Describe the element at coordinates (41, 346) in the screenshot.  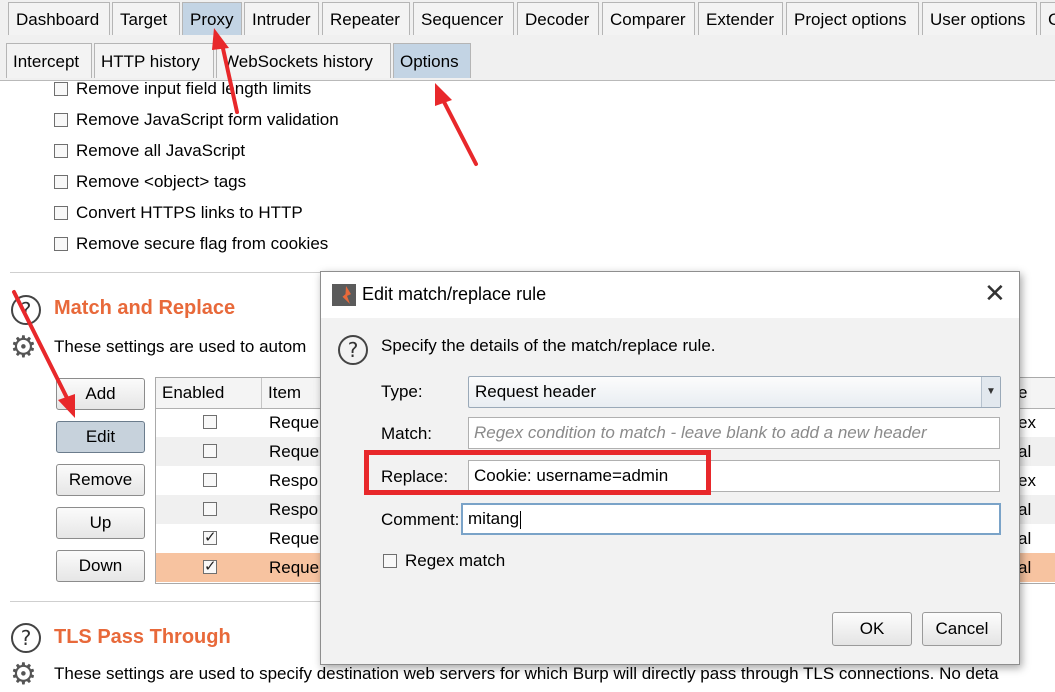
I see `annotation-arrow-edit` at that location.